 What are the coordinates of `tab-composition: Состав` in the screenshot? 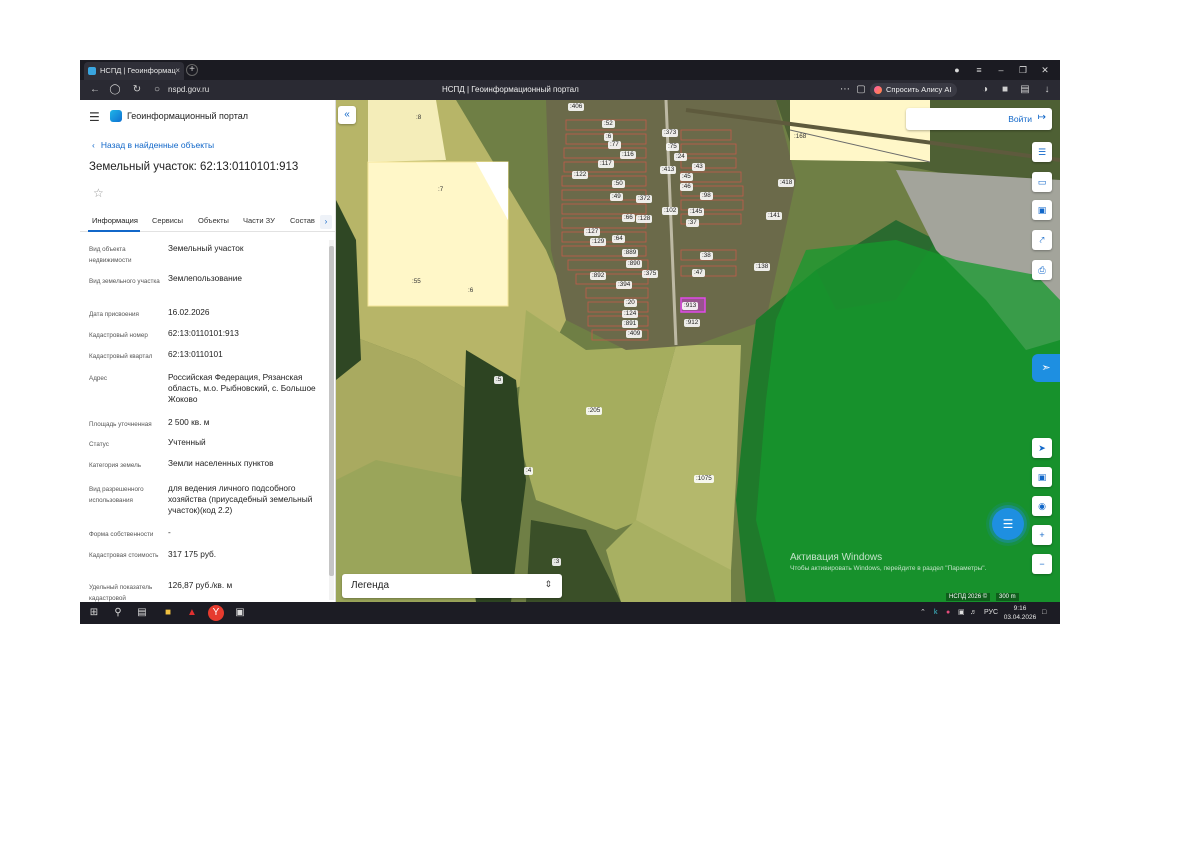 It's located at (302, 220).